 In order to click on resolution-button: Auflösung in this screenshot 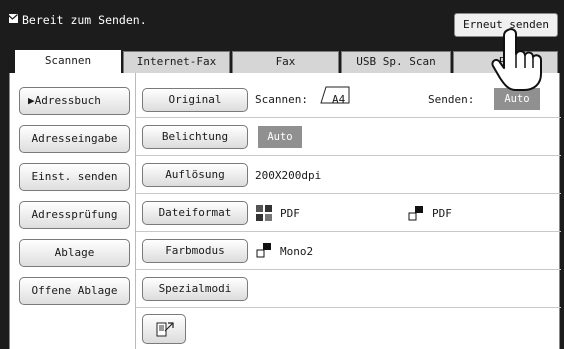, I will do `click(195, 175)`.